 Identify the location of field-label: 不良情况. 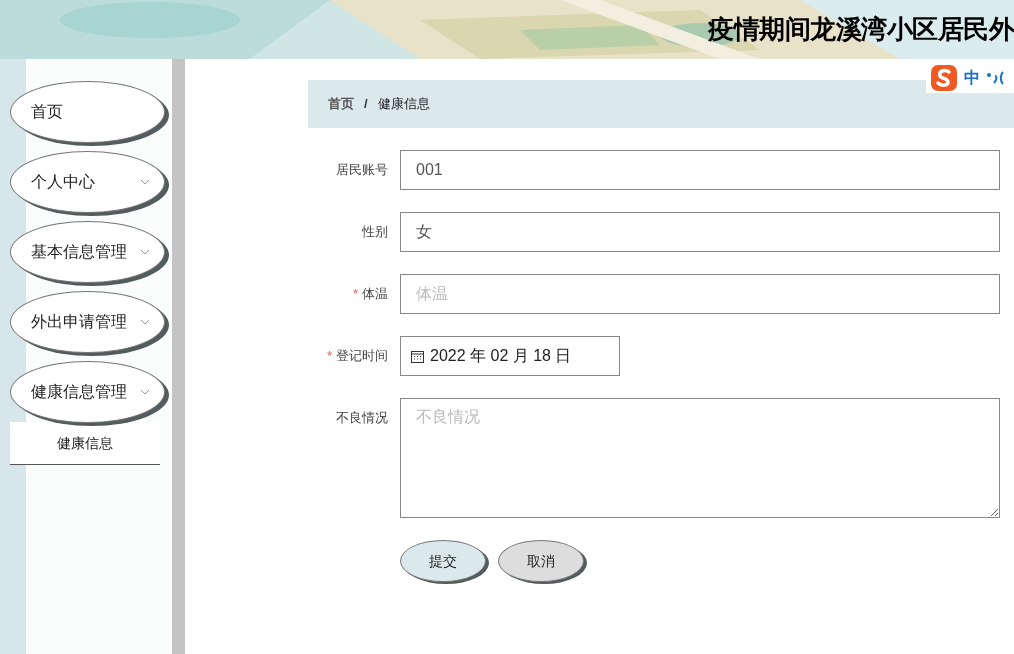
(362, 418).